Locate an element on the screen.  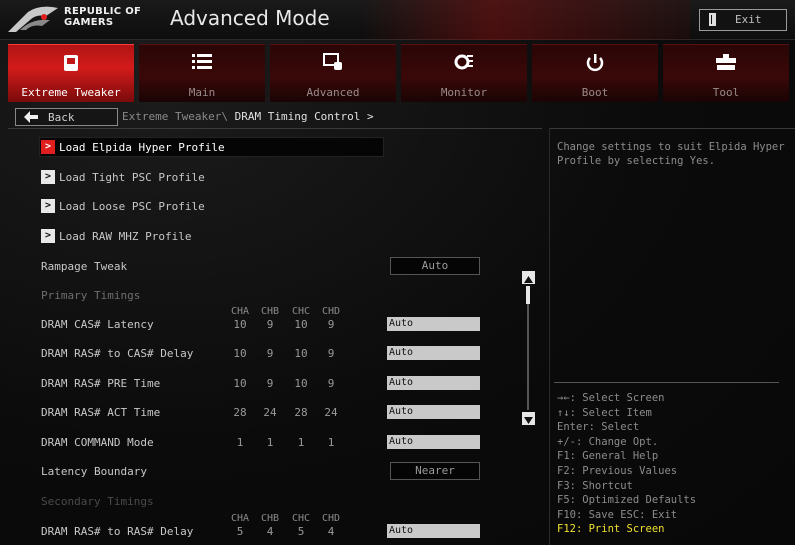
tab-label: Monitor is located at coordinates (464, 92).